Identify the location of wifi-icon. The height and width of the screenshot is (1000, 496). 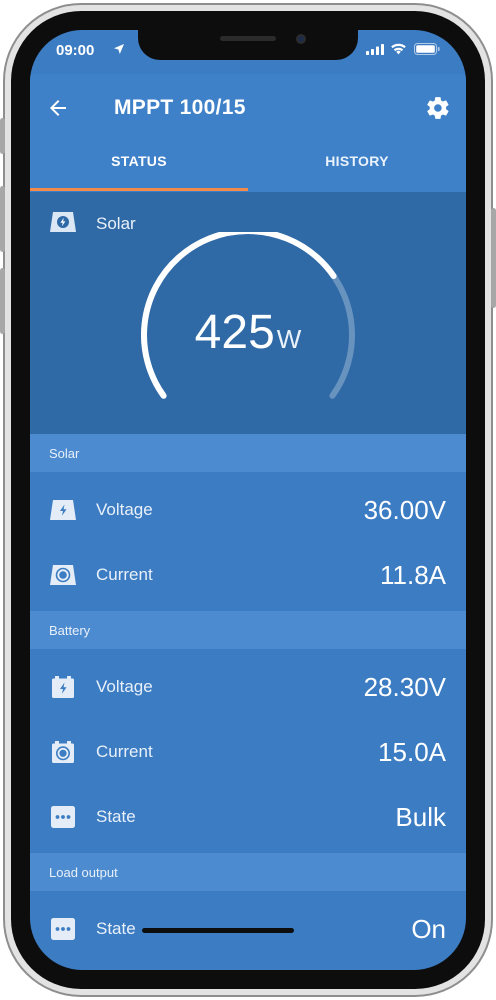
(398, 49).